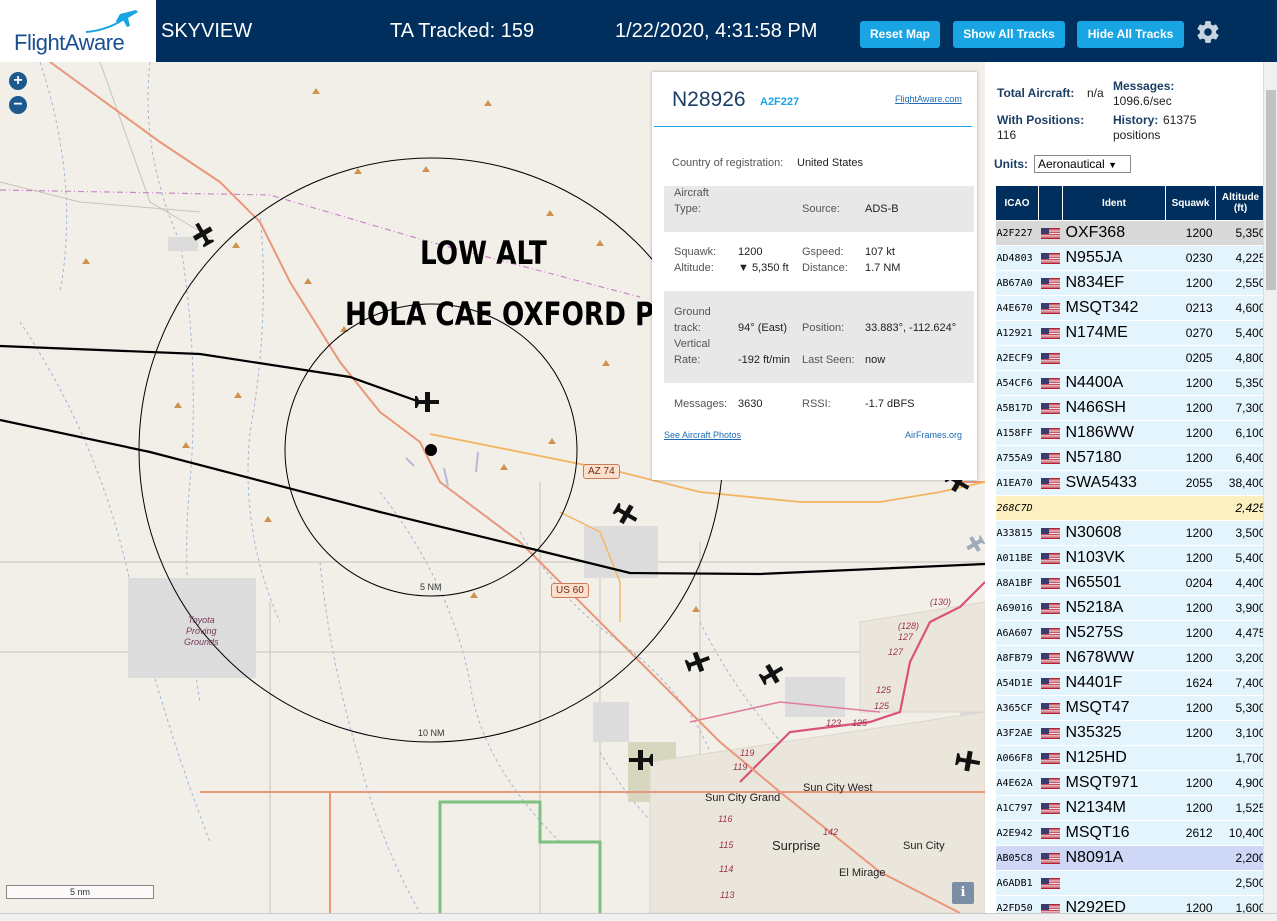 Image resolution: width=1277 pixels, height=921 pixels. Describe the element at coordinates (1240, 458) in the screenshot. I see `row-altitude: 6,400` at that location.